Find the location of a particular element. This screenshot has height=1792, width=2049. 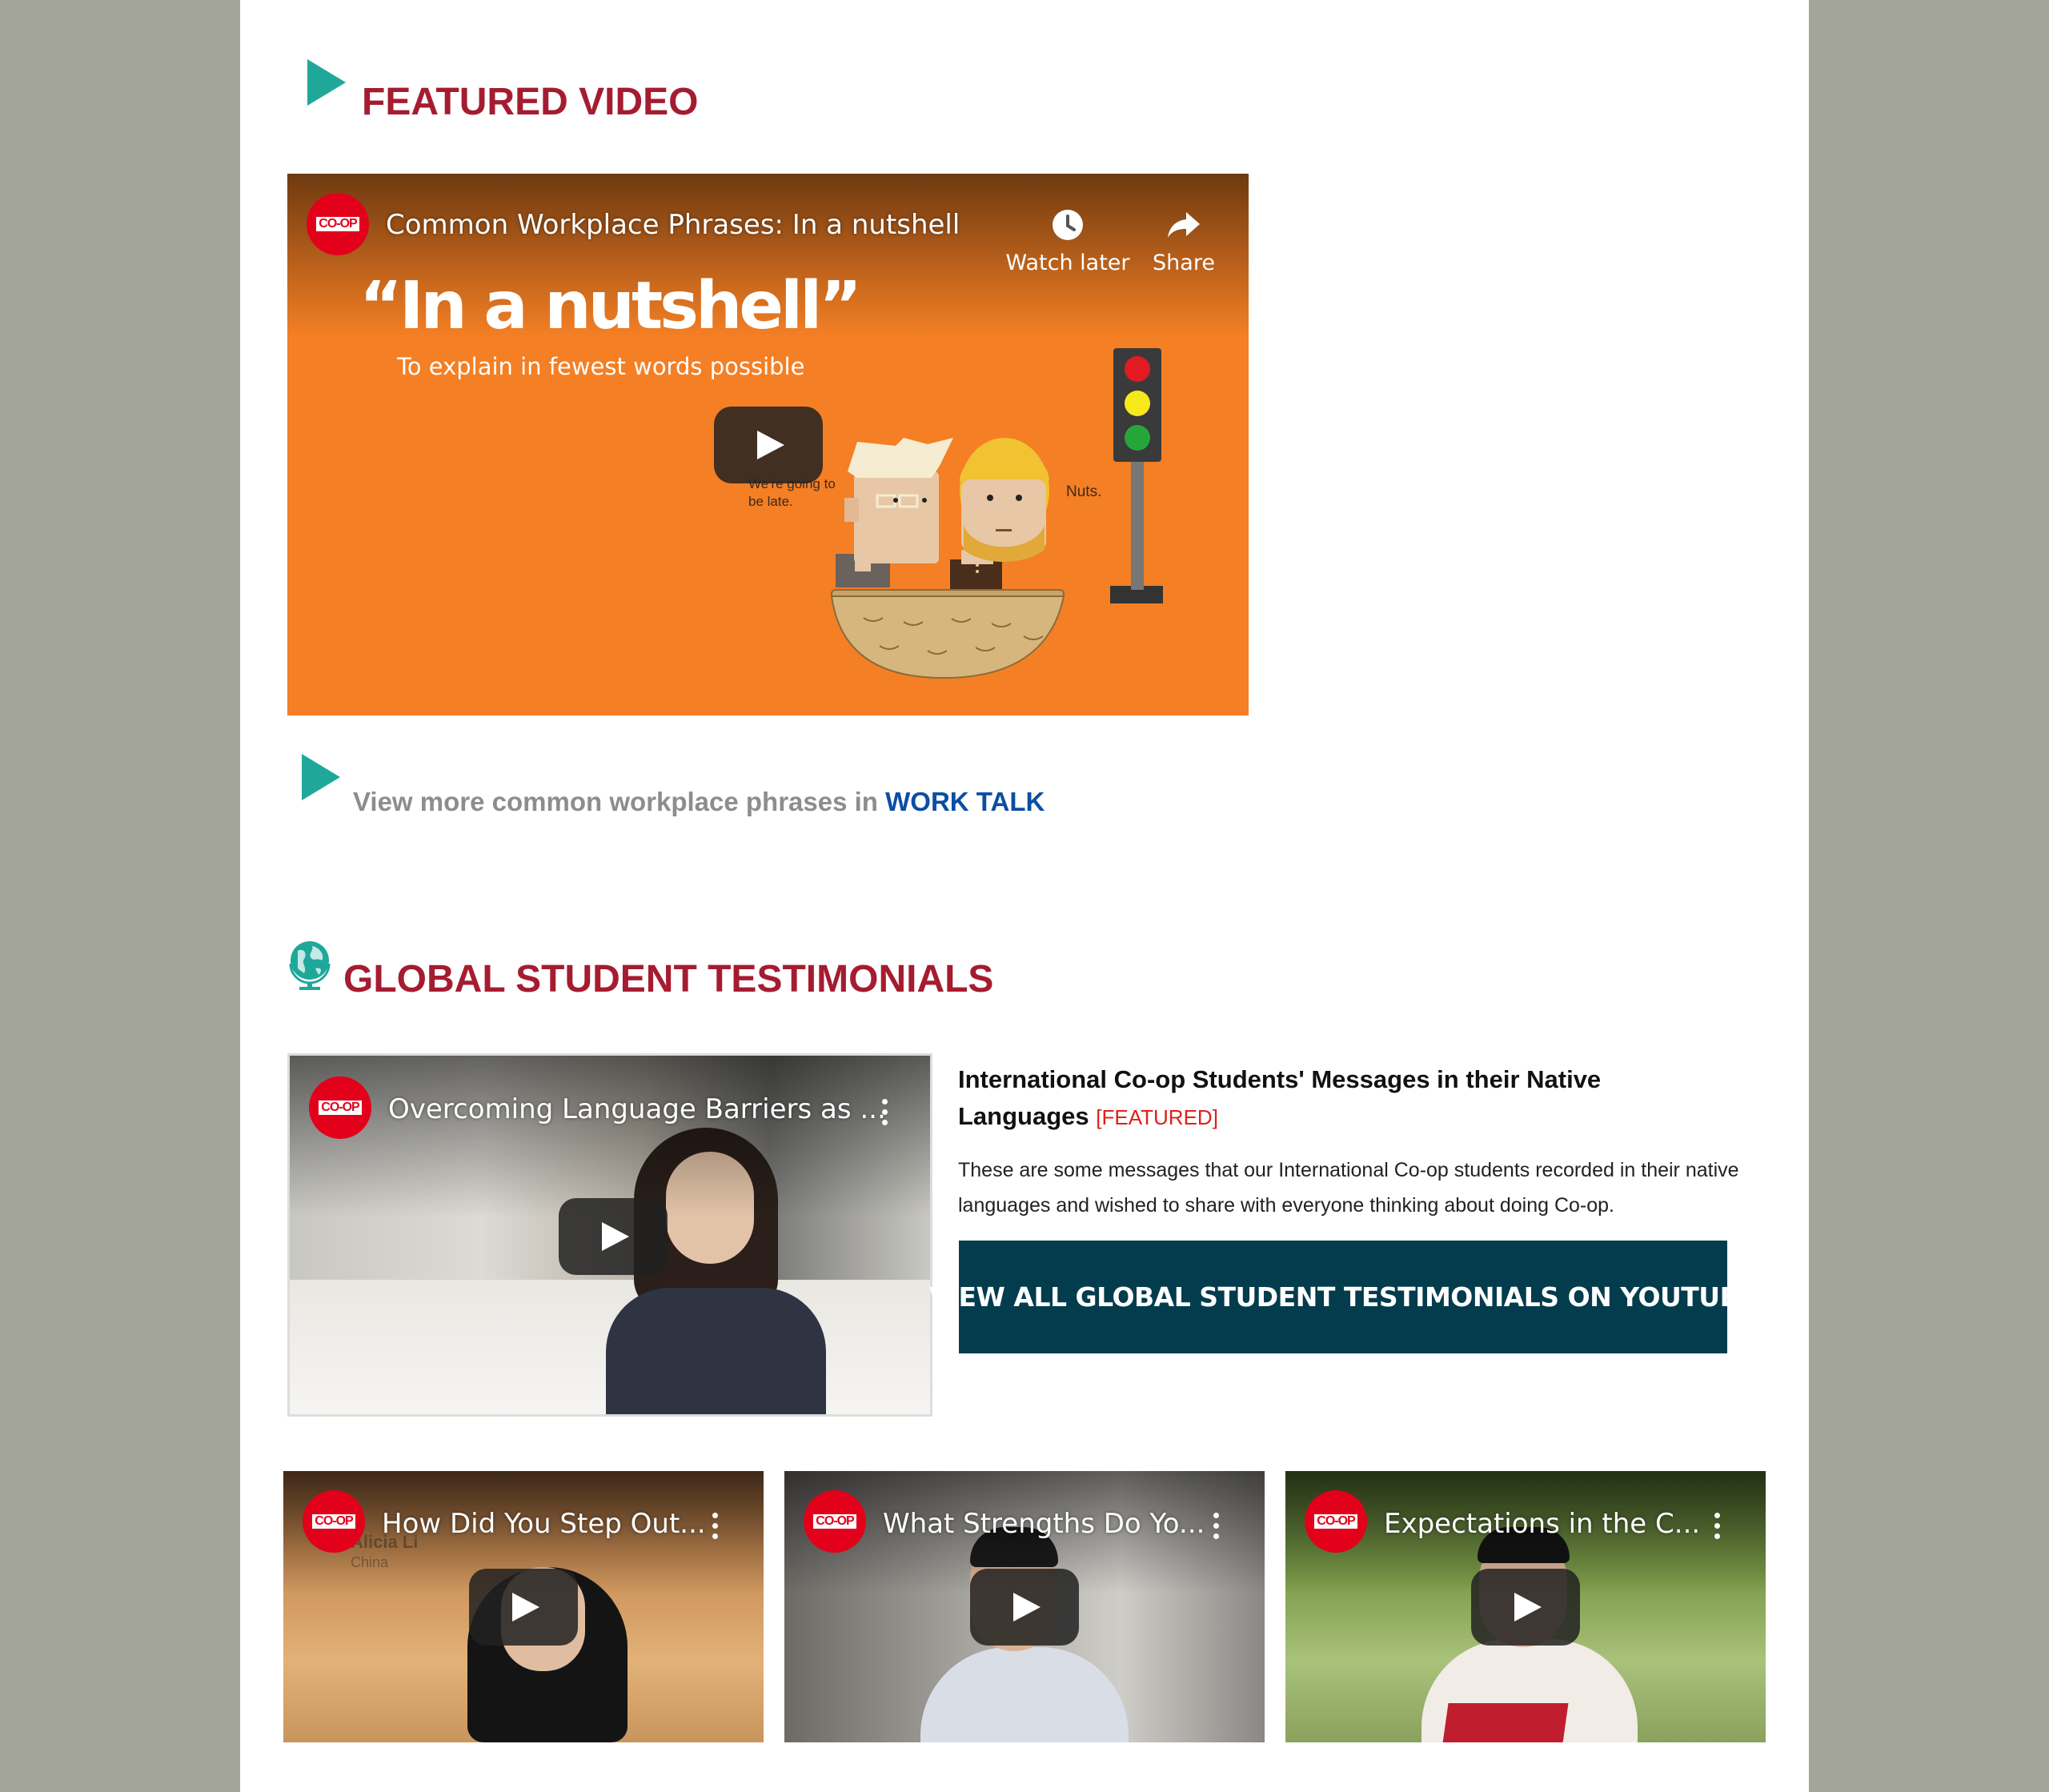

caption-place: China is located at coordinates (370, 1562).